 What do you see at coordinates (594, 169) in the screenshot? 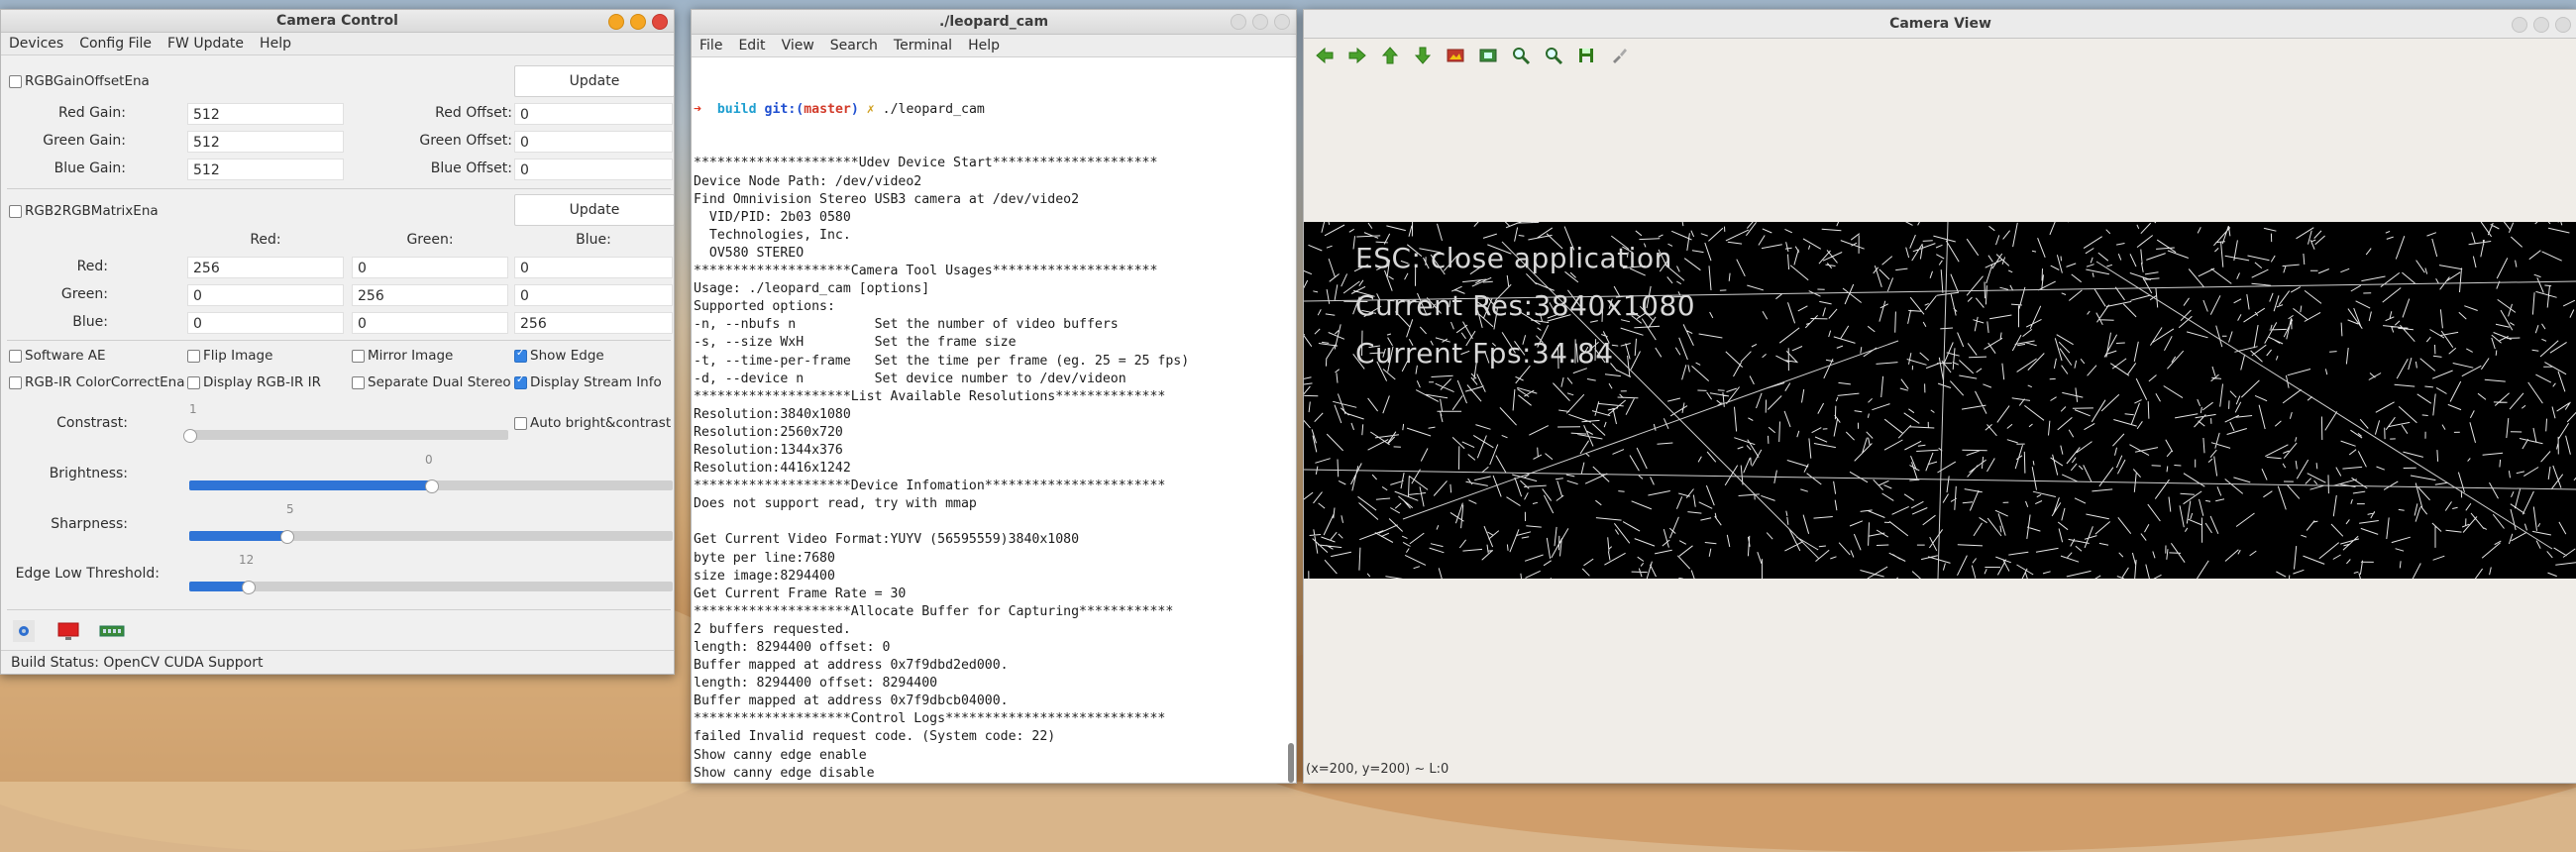
I see `blue-offset-field: 0` at bounding box center [594, 169].